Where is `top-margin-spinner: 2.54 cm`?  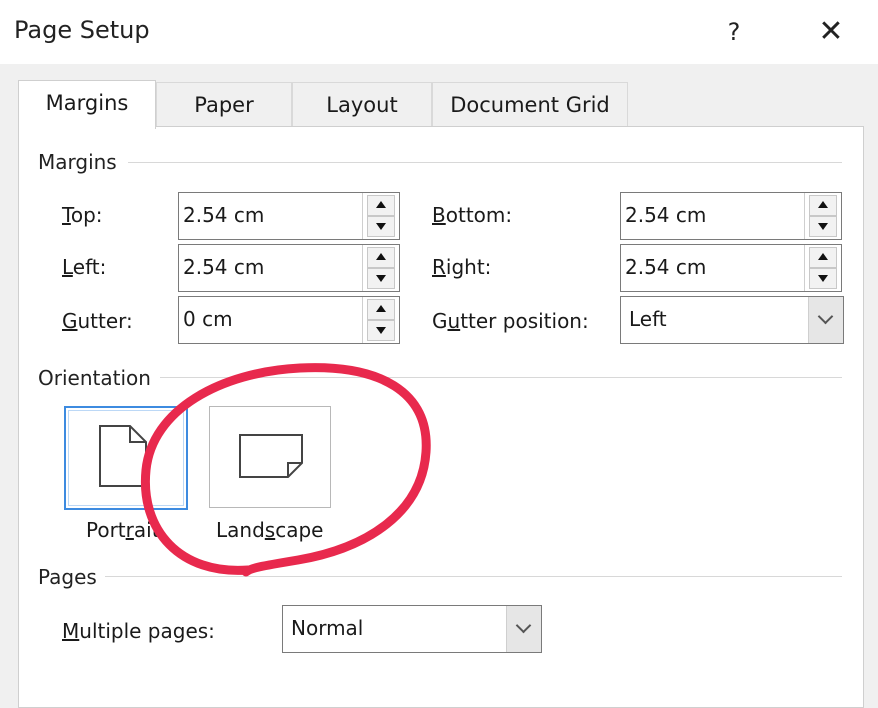
top-margin-spinner: 2.54 cm is located at coordinates (289, 216).